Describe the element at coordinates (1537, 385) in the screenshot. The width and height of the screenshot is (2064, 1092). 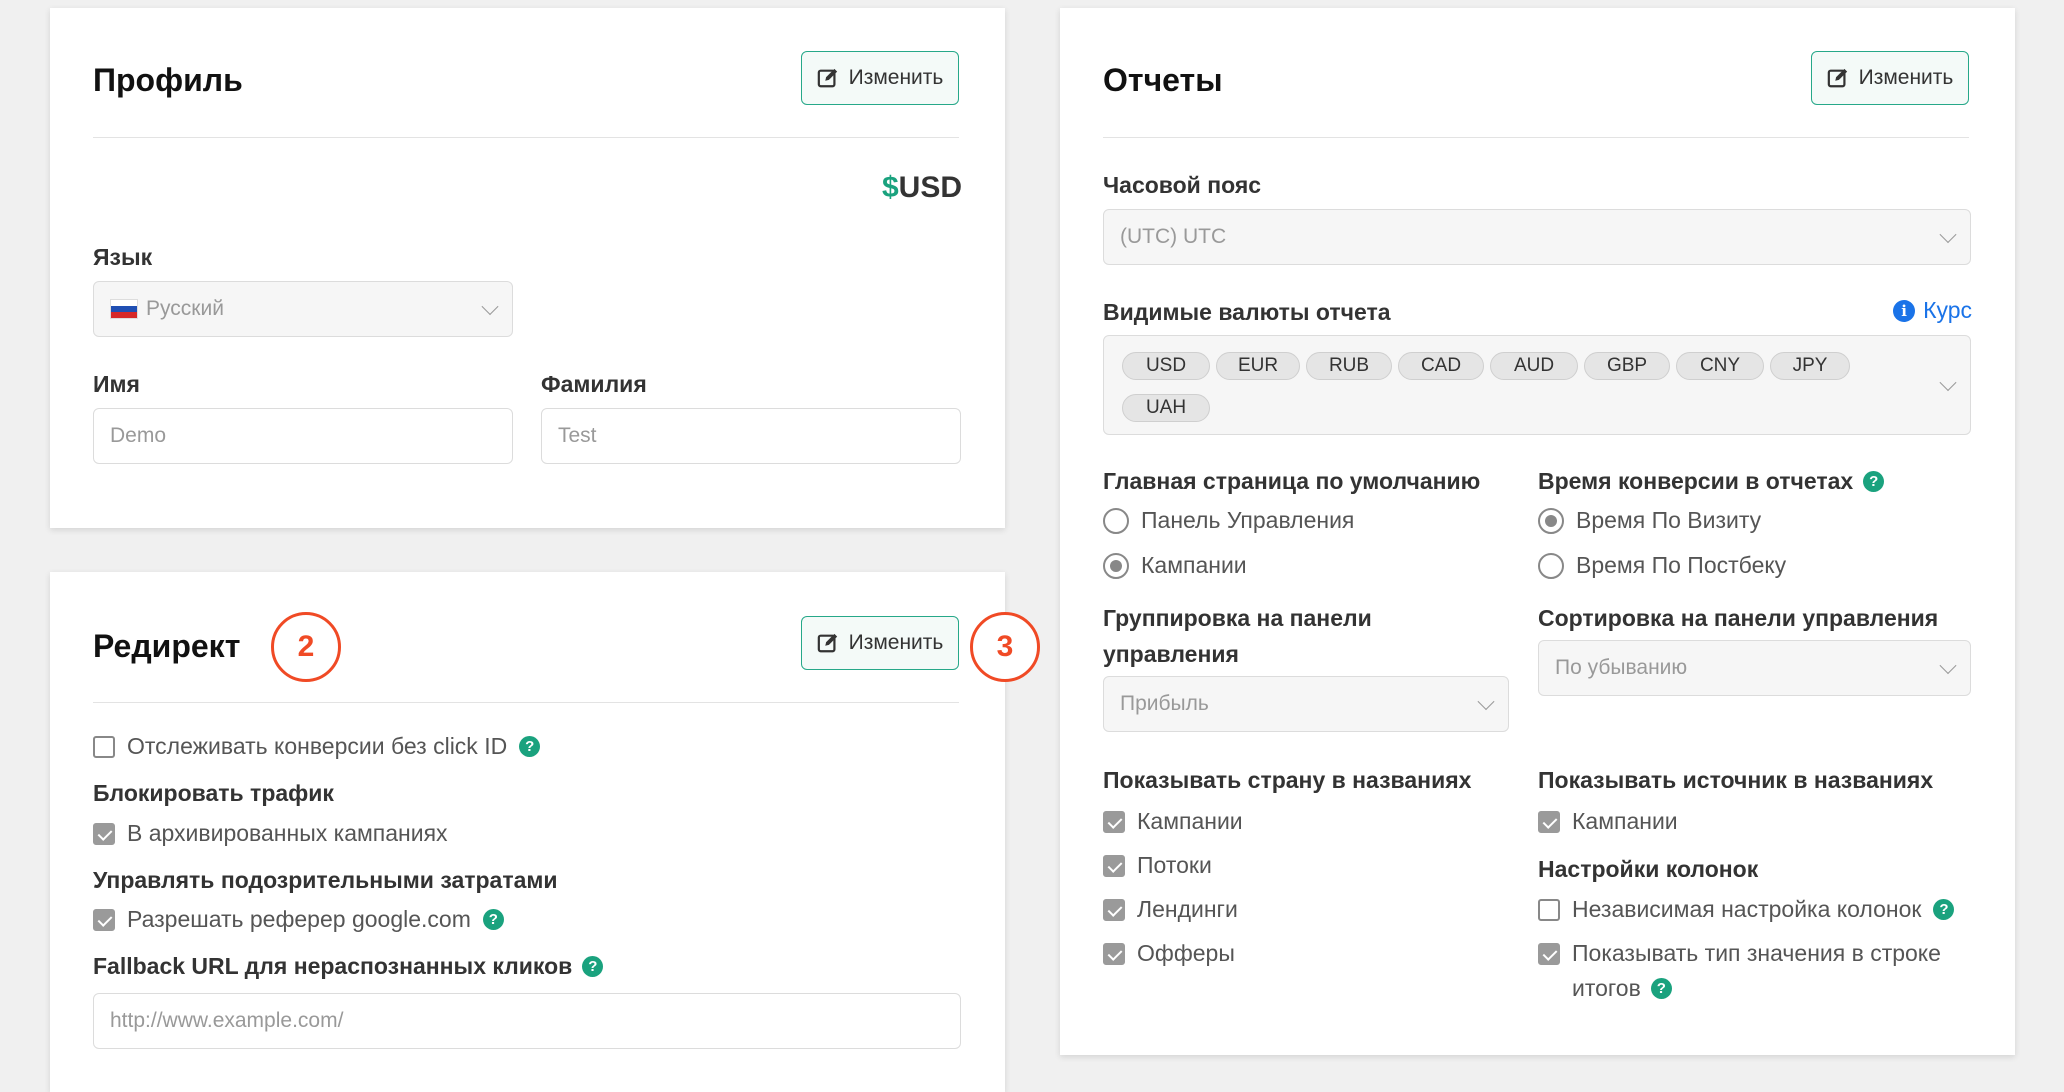
I see `currencies-multiselect: USD EUR RUB CAD AUD GBP CNY JPY UAH` at that location.